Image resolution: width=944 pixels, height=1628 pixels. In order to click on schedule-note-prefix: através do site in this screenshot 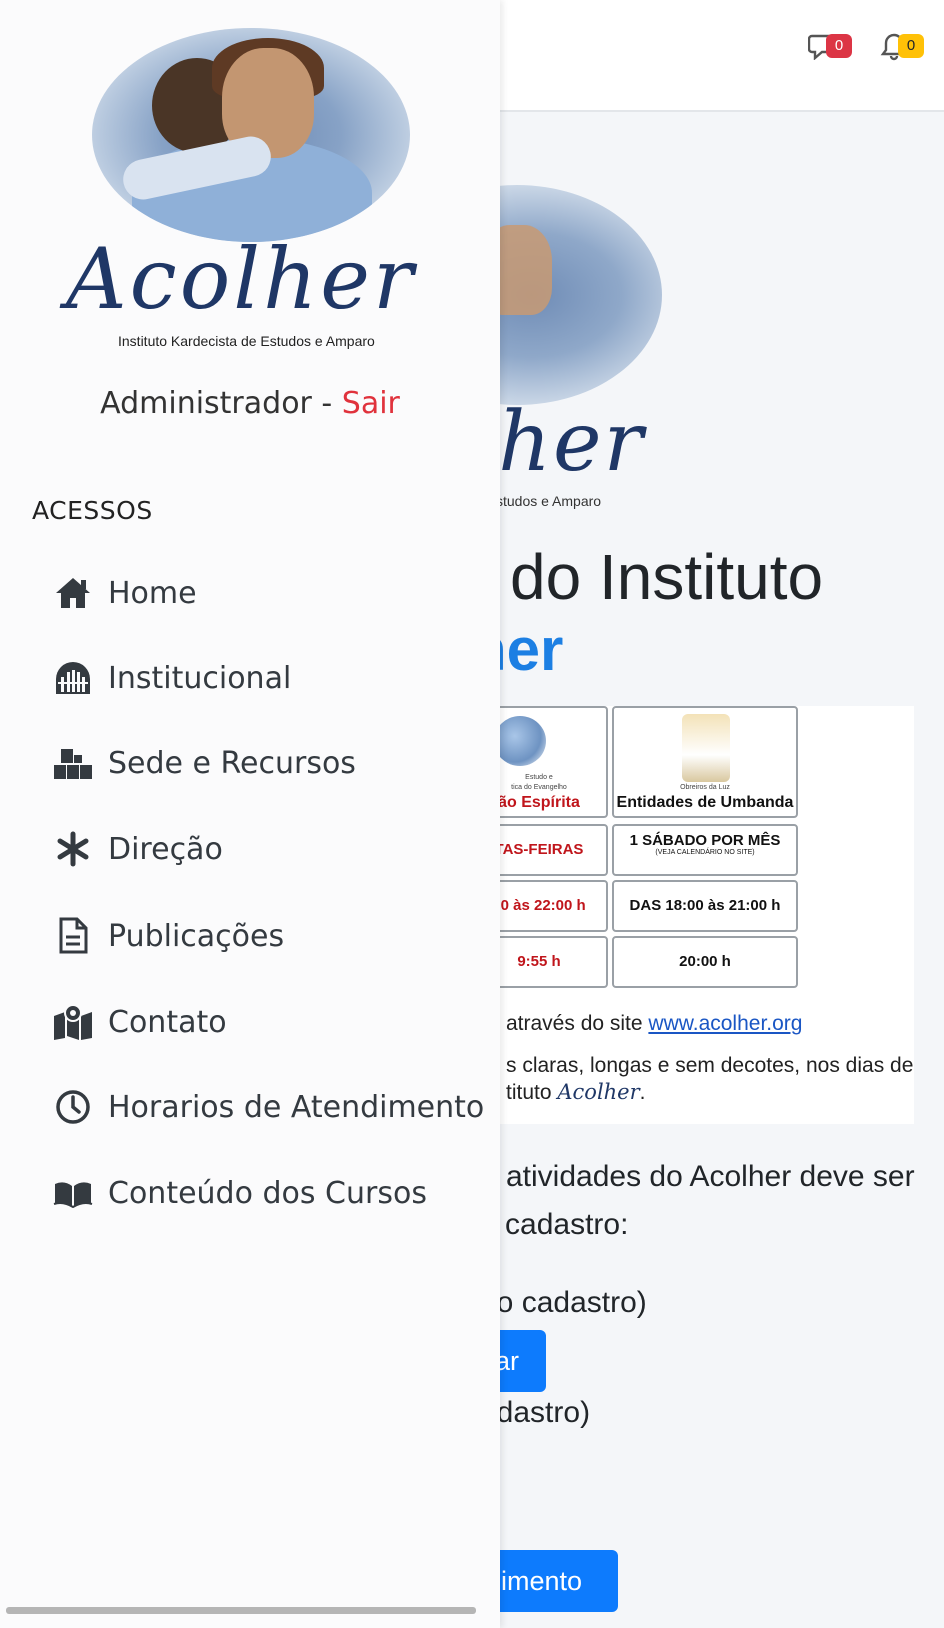, I will do `click(577, 1023)`.